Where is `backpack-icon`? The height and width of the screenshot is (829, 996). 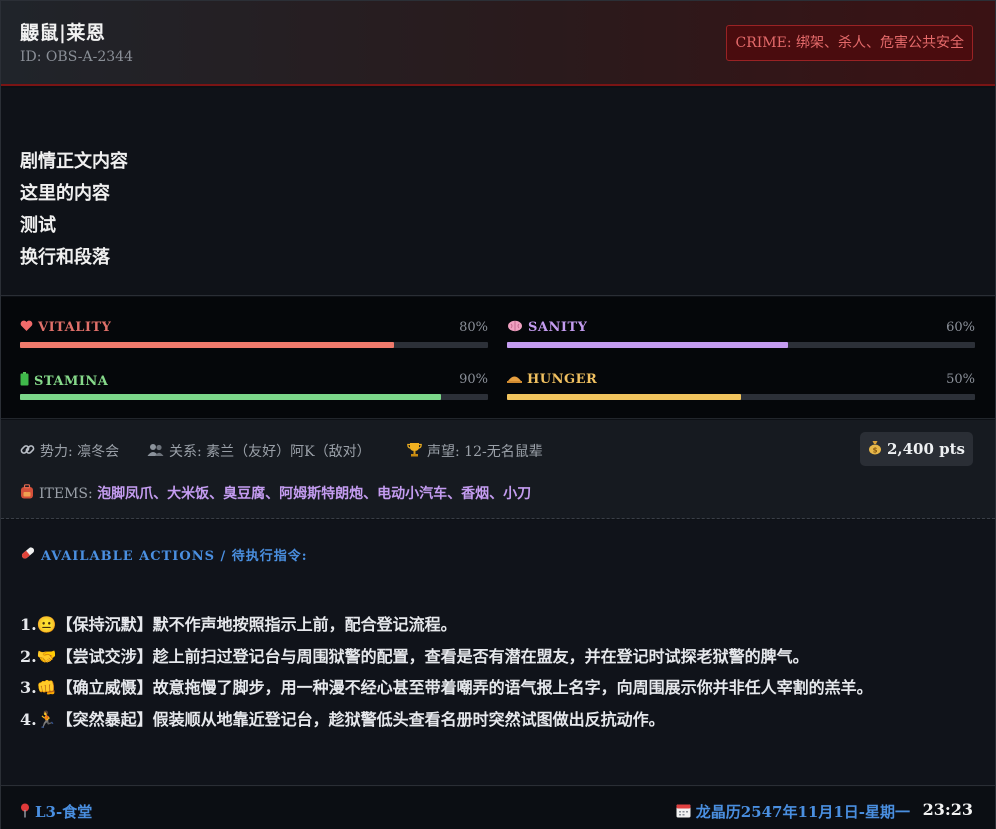 backpack-icon is located at coordinates (27, 493).